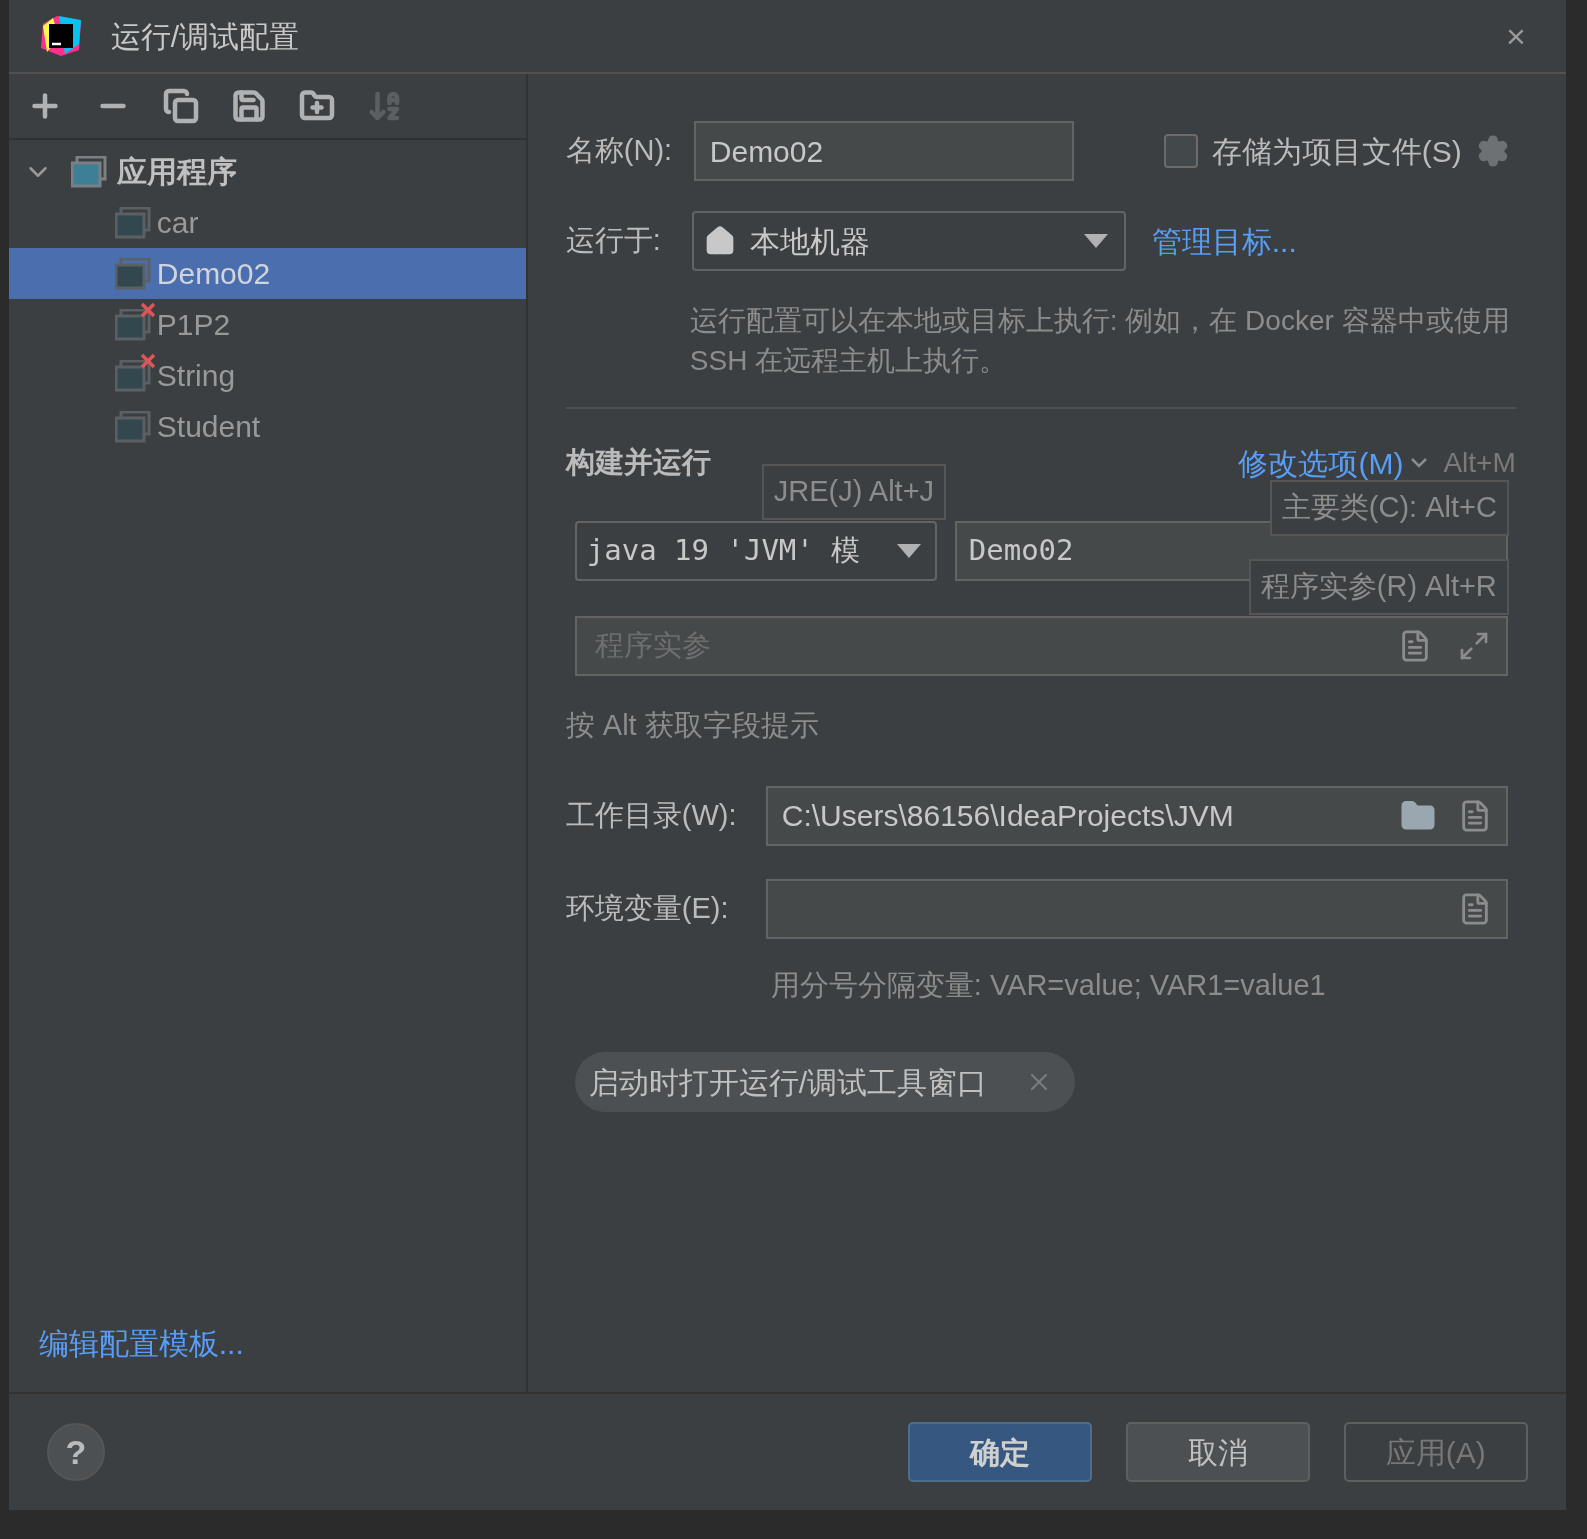 The height and width of the screenshot is (1539, 1587). Describe the element at coordinates (1136, 815) in the screenshot. I see `workdir-field: C:\Users\86156\IdeaProjects\JVM` at that location.